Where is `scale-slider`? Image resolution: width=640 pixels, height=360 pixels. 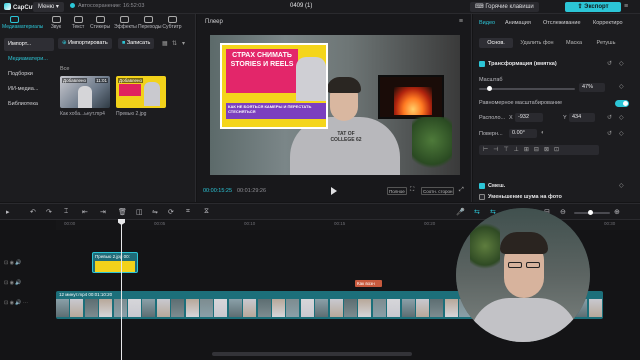 scale-slider is located at coordinates (527, 88).